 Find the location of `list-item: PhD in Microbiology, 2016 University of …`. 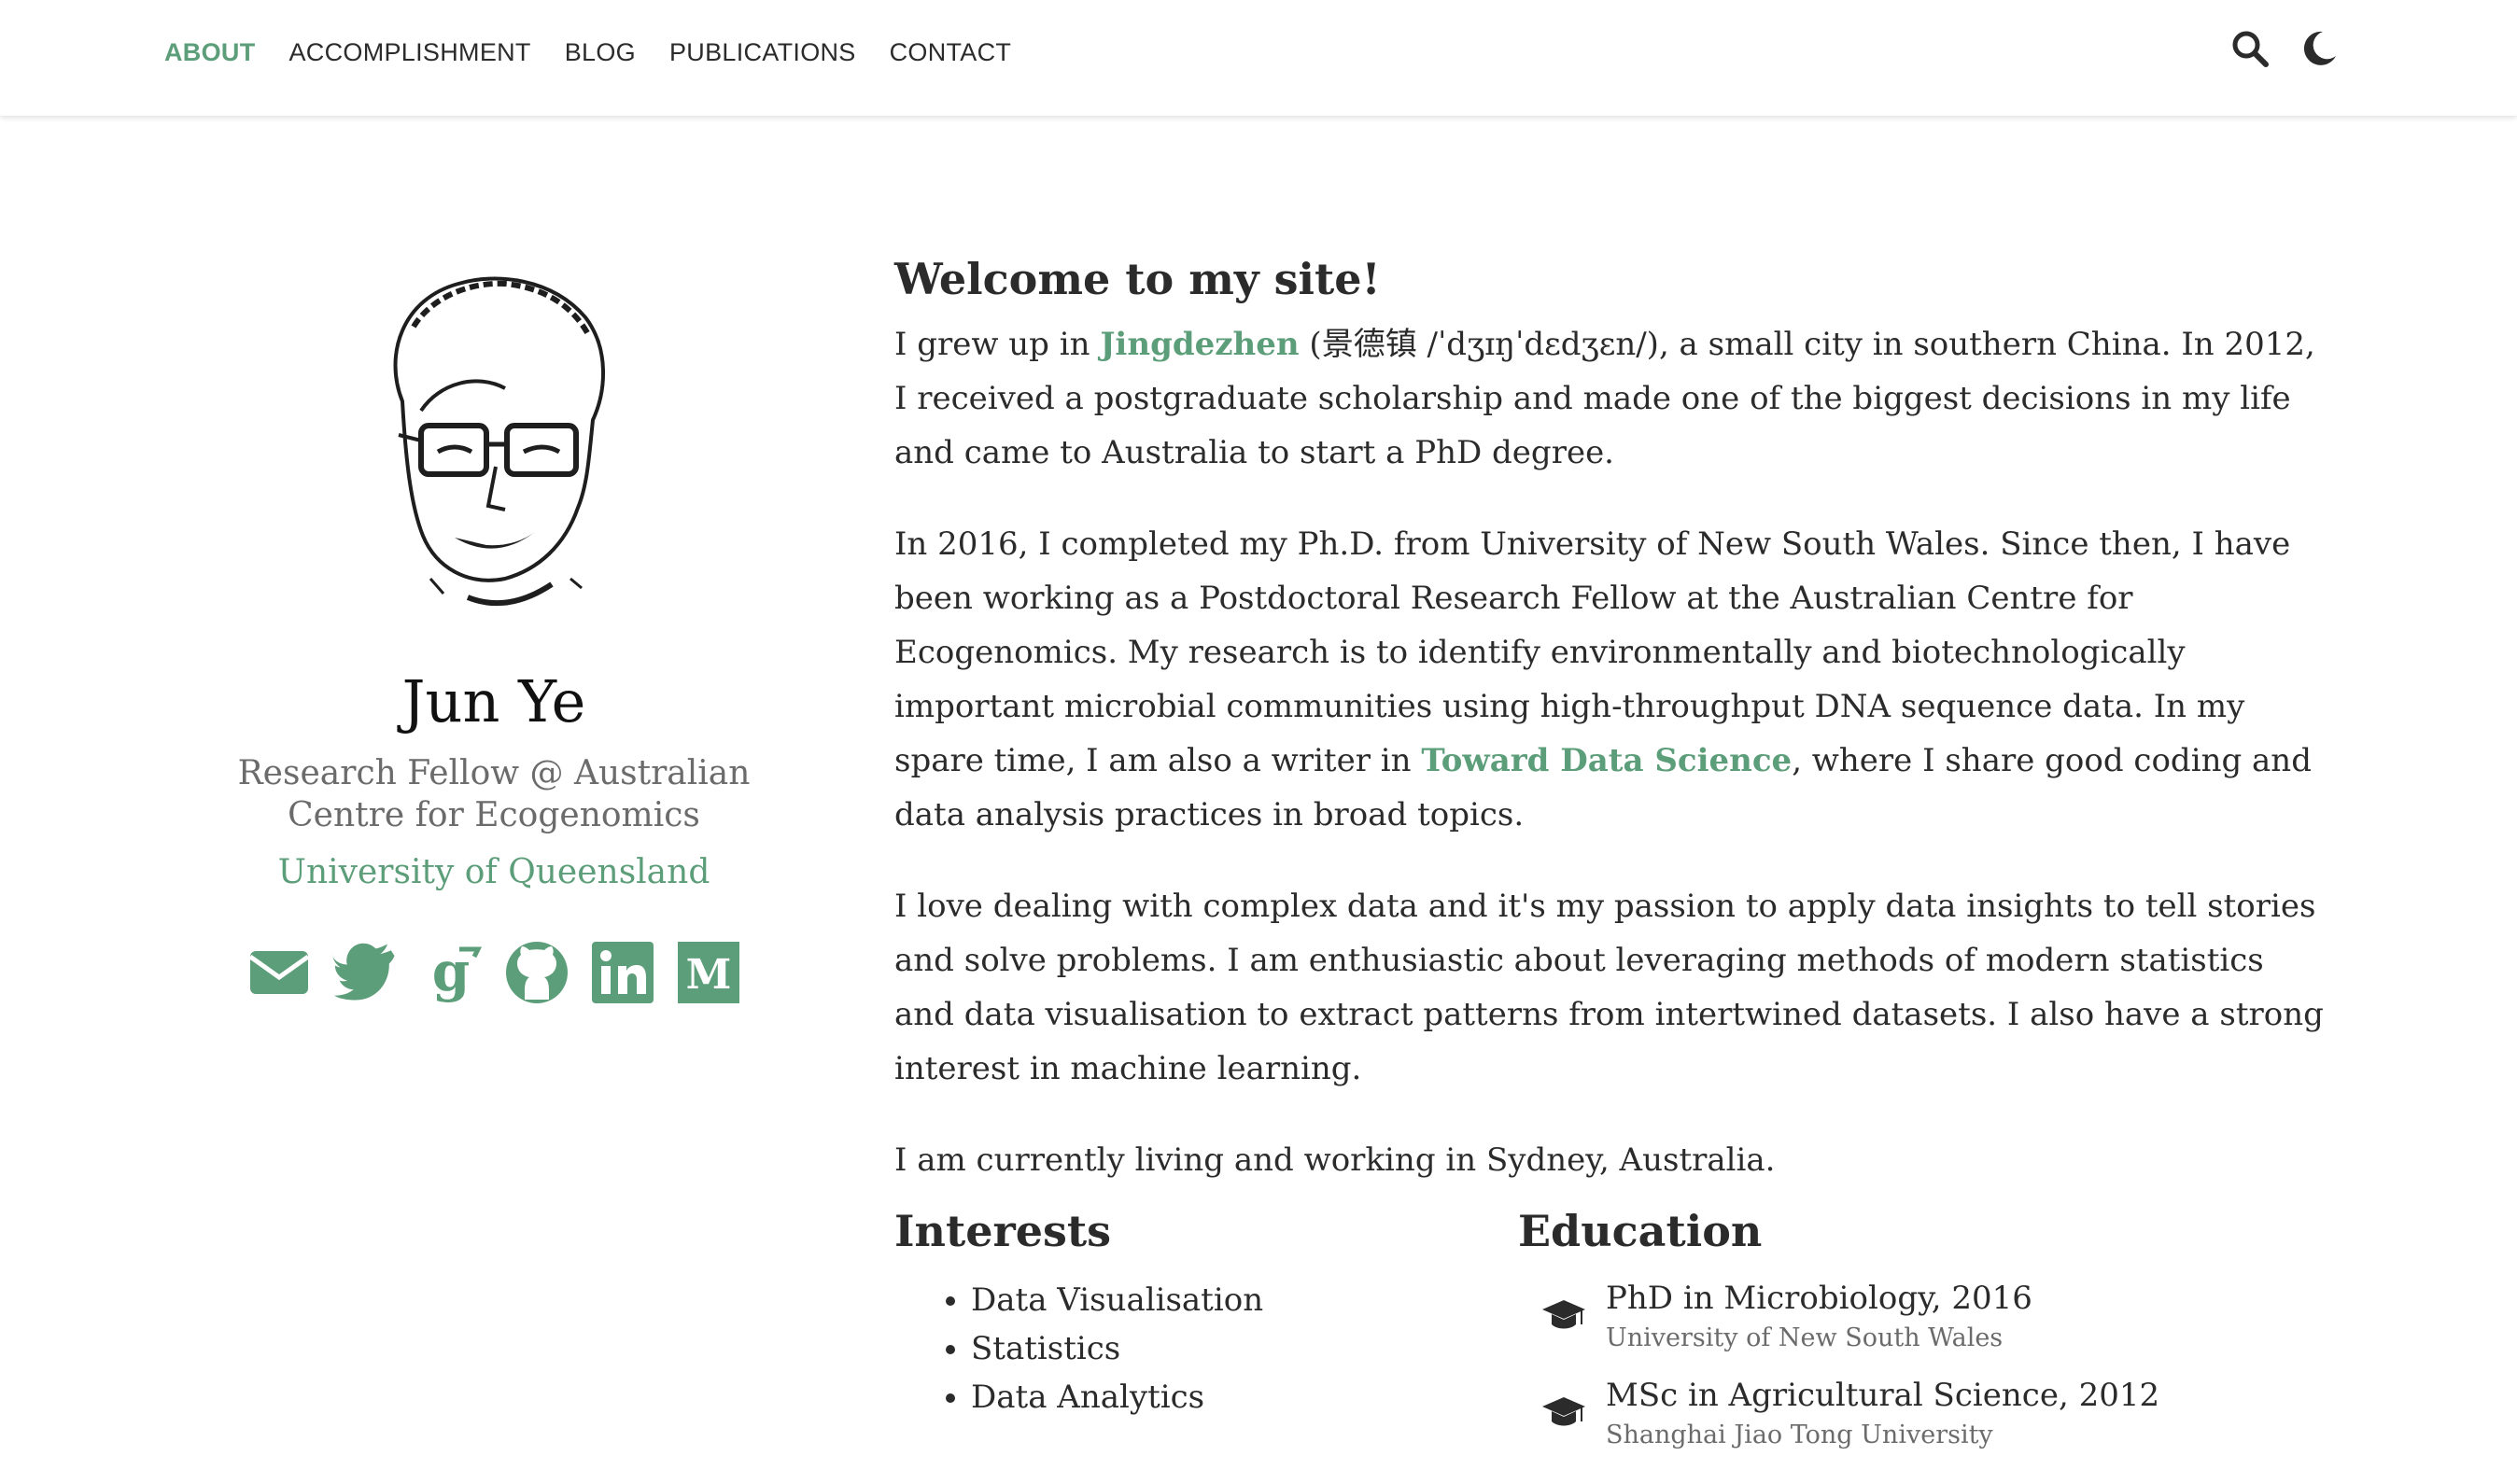

list-item: PhD in Microbiology, 2016 University of … is located at coordinates (1929, 1324).